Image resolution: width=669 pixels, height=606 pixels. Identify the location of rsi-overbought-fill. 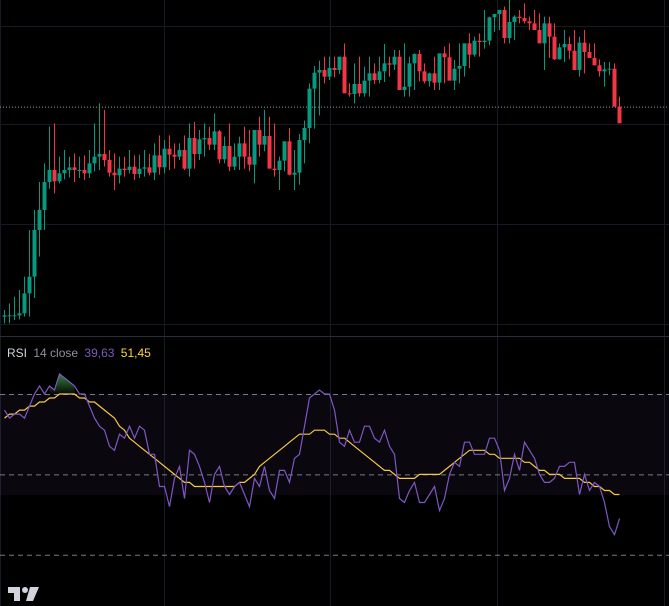
(62, 383).